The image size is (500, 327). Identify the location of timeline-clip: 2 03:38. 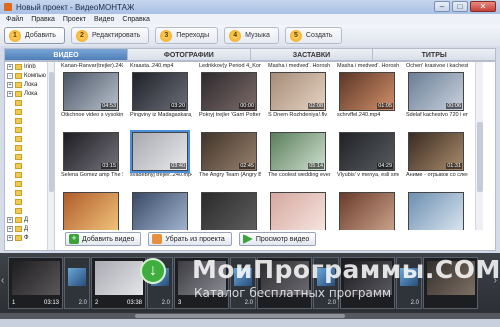
(118, 283).